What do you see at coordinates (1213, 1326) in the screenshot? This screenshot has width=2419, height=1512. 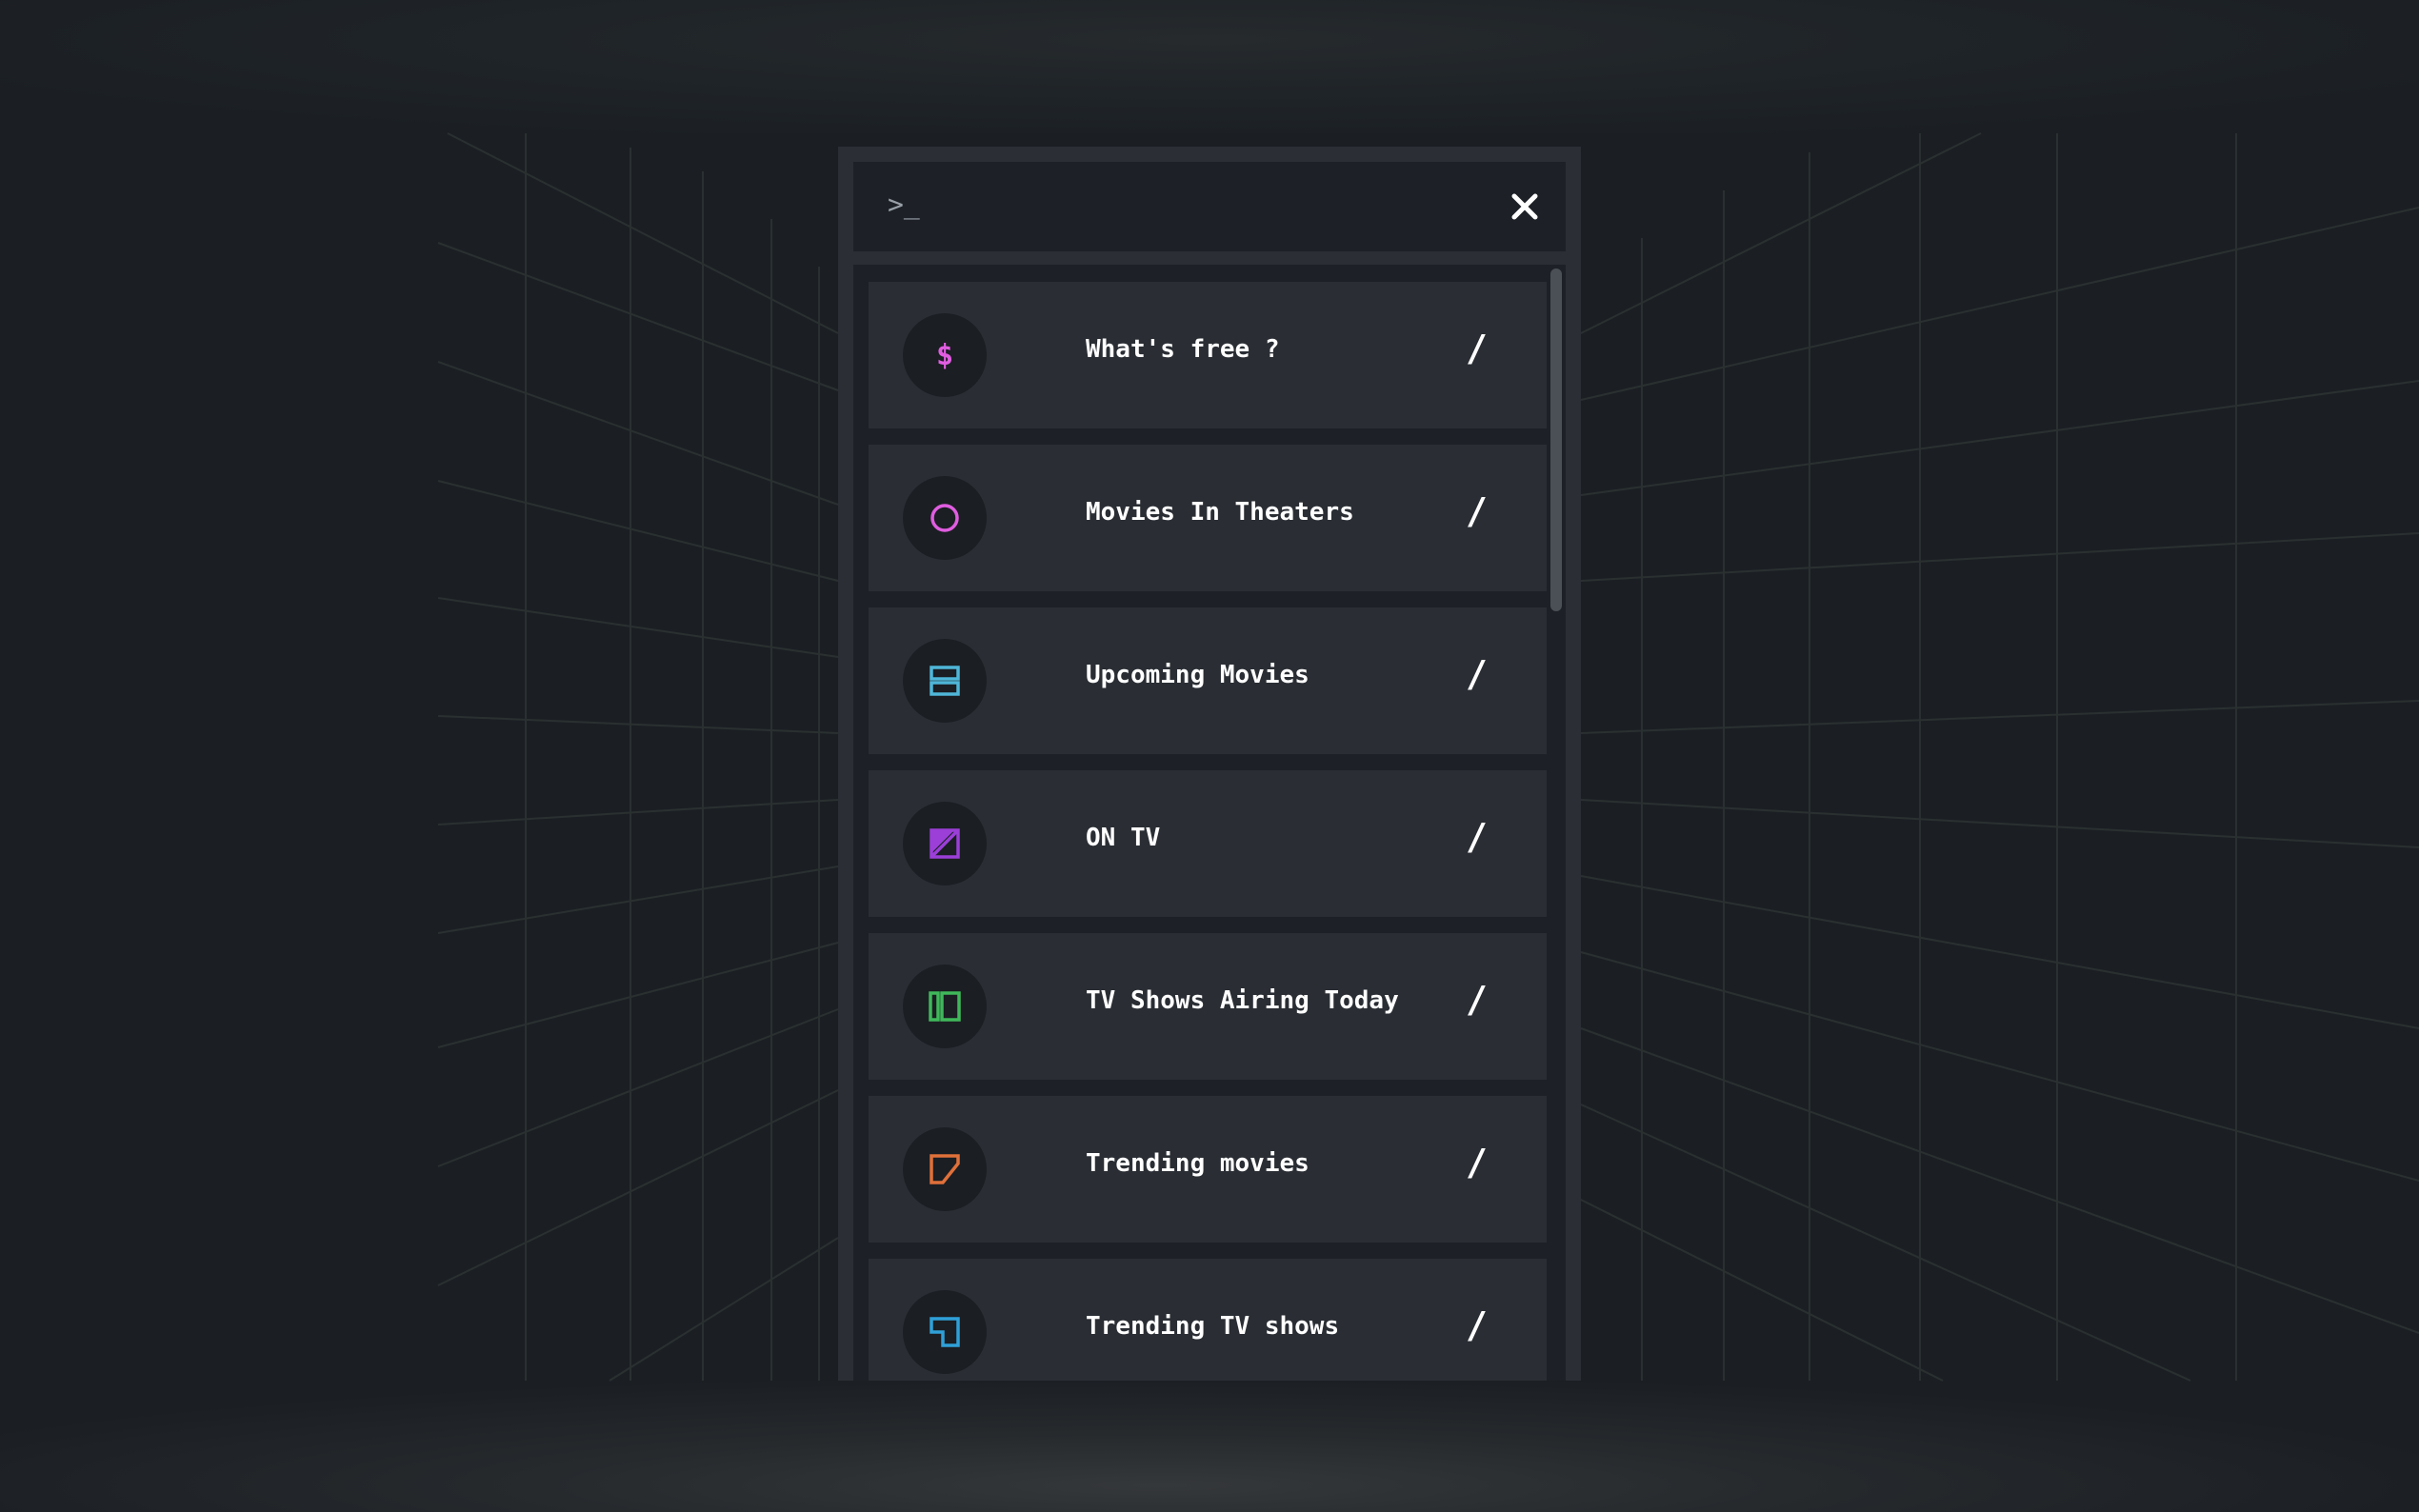 I see `menu-item-label: Trending TV shows` at bounding box center [1213, 1326].